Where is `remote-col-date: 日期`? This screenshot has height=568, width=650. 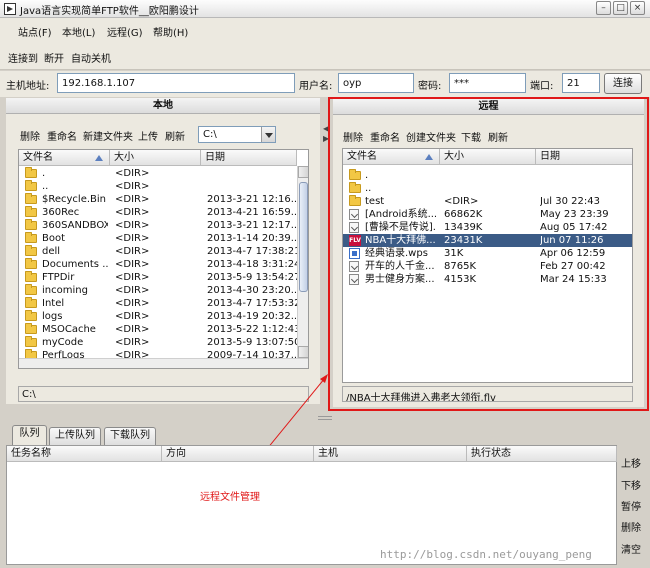 remote-col-date: 日期 is located at coordinates (584, 157).